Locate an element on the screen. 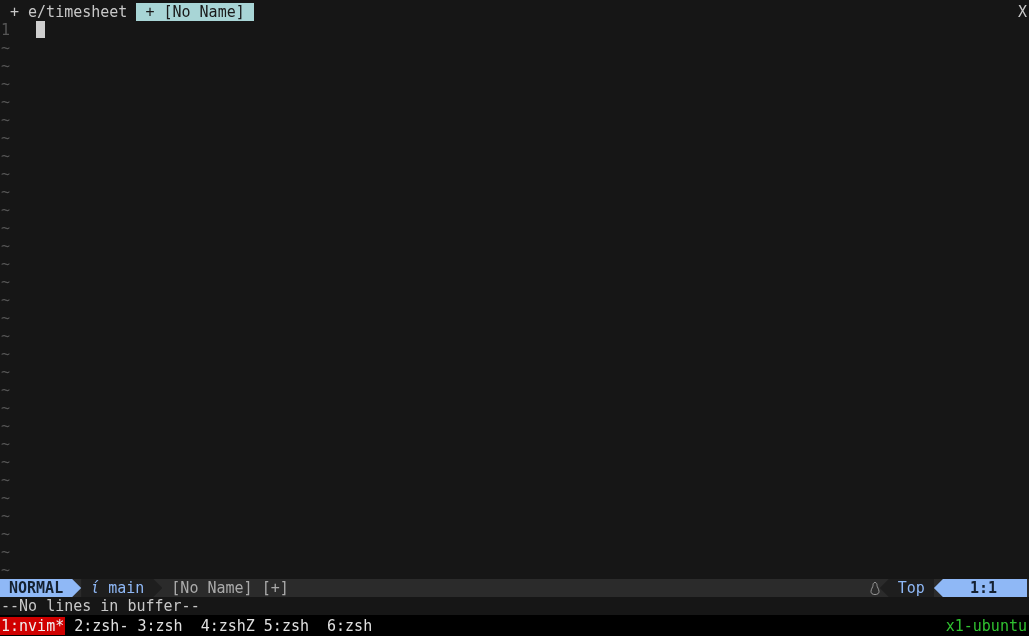  cursor-position: 1:1 is located at coordinates (980, 588).